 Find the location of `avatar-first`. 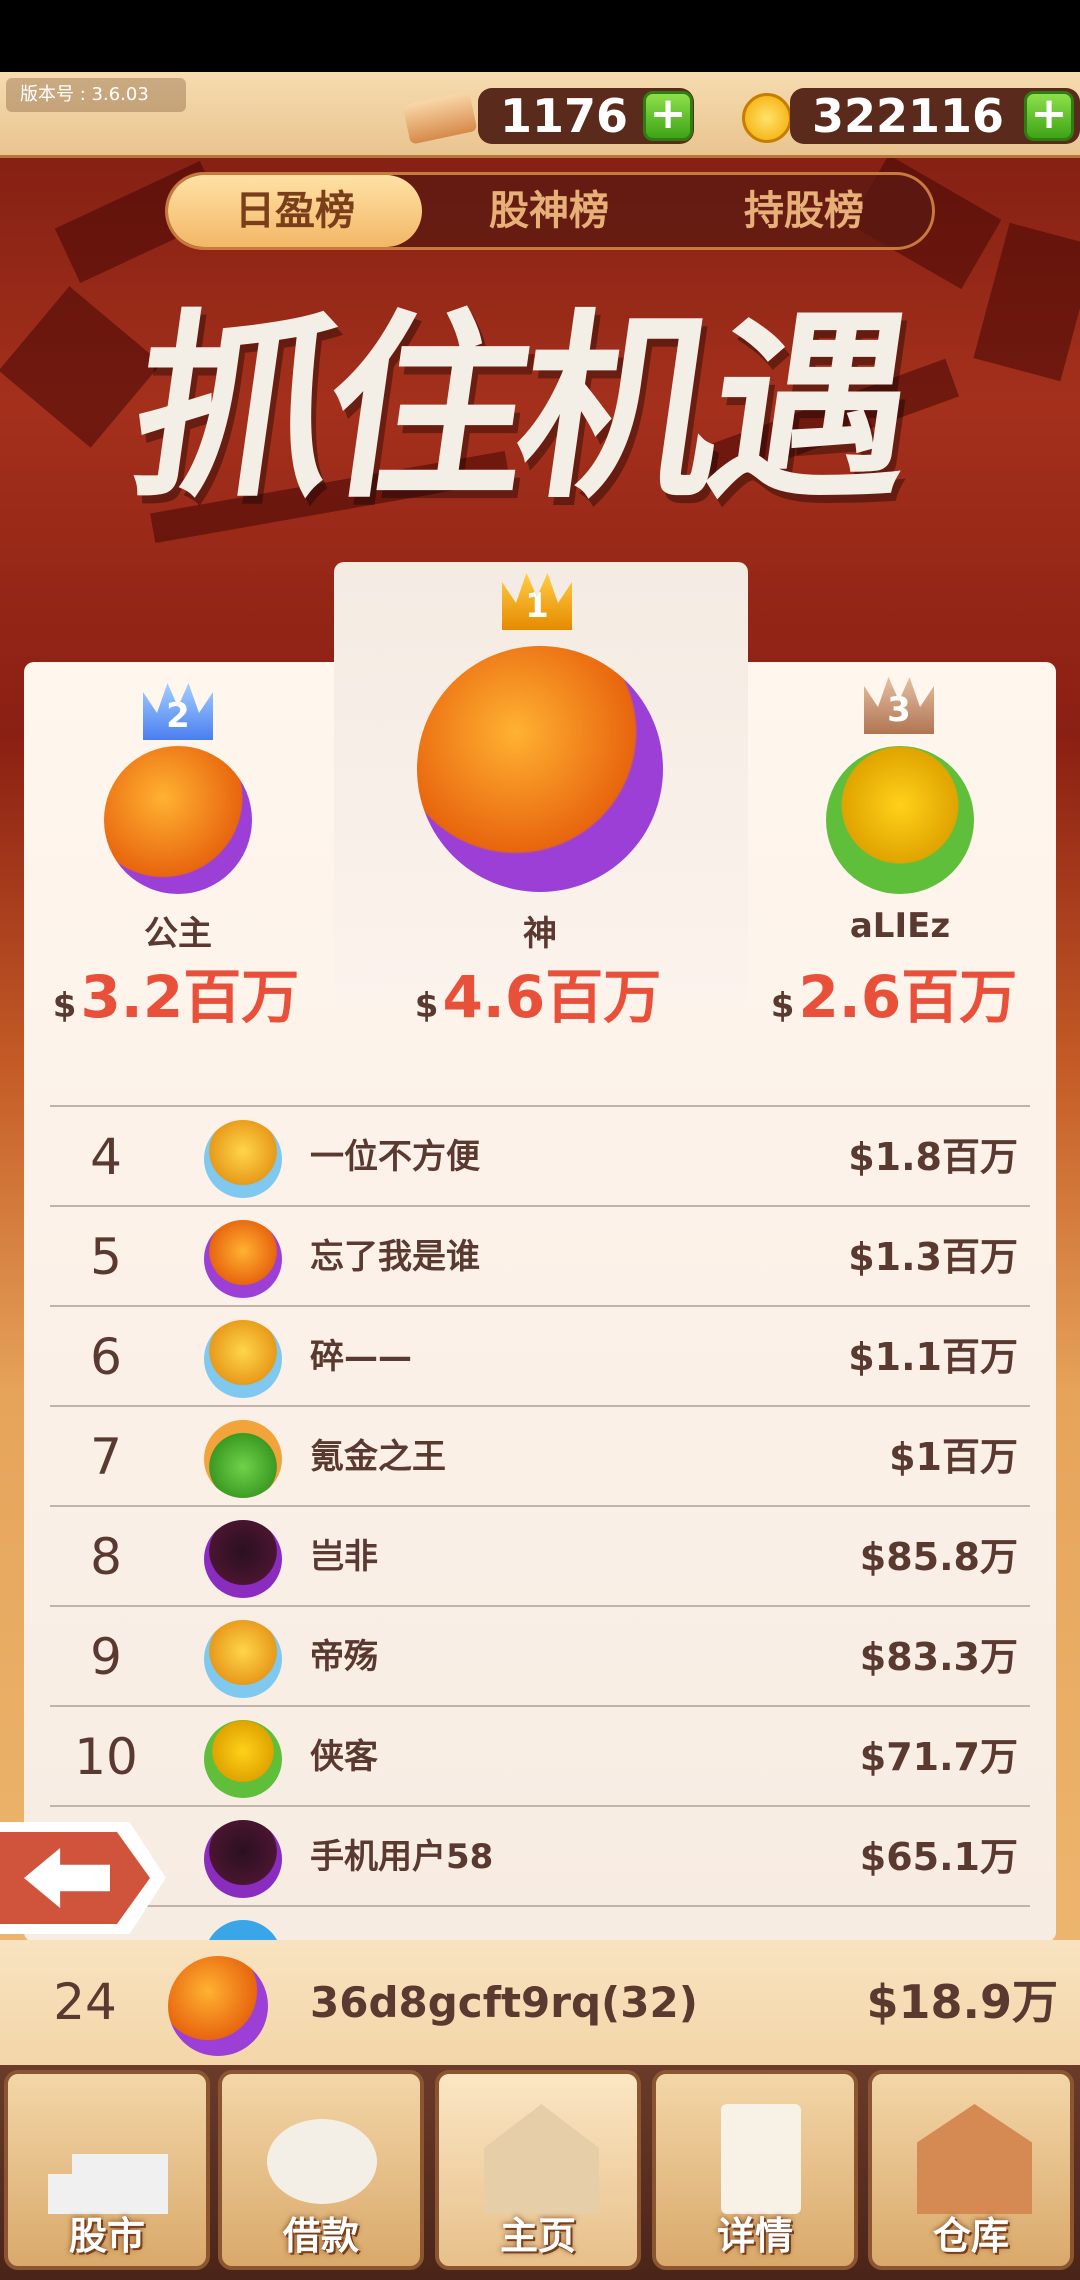

avatar-first is located at coordinates (540, 769).